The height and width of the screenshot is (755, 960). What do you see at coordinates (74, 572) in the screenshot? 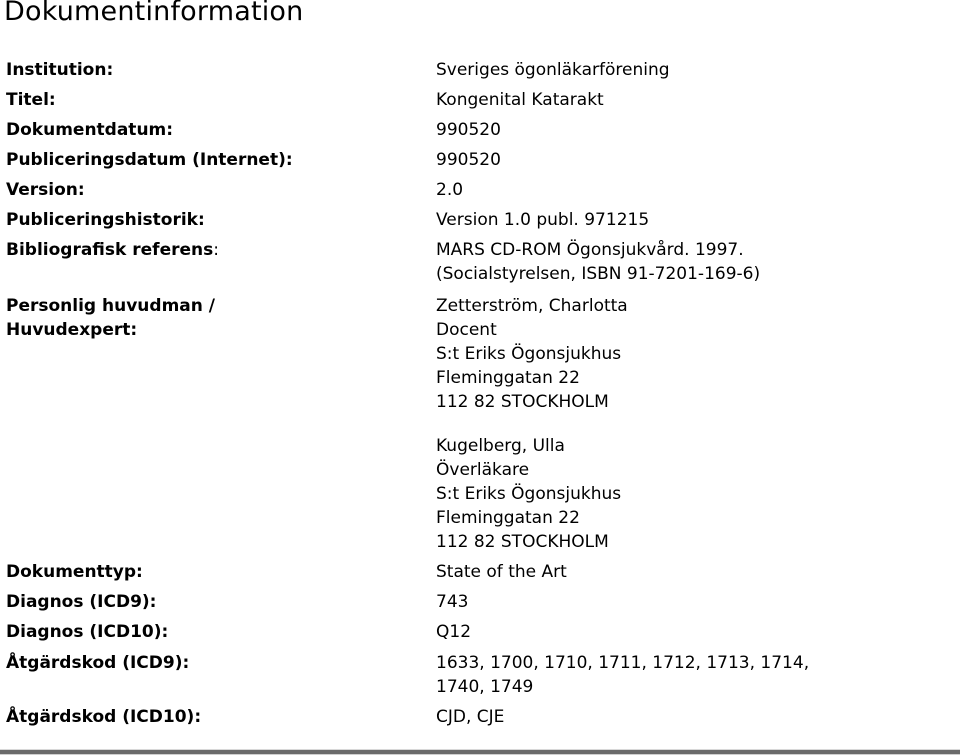
I see `field-label: Dokumenttyp:` at bounding box center [74, 572].